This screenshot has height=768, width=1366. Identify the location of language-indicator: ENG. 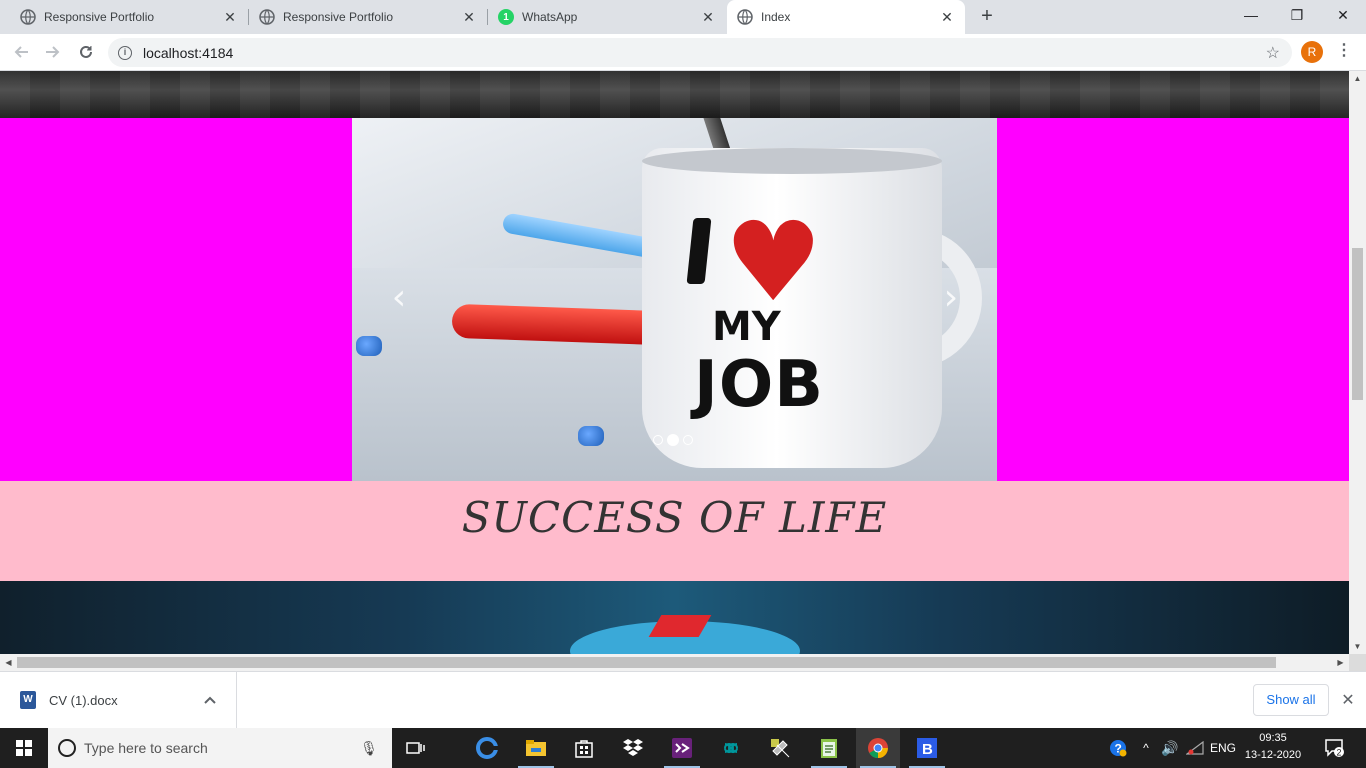
(1223, 748).